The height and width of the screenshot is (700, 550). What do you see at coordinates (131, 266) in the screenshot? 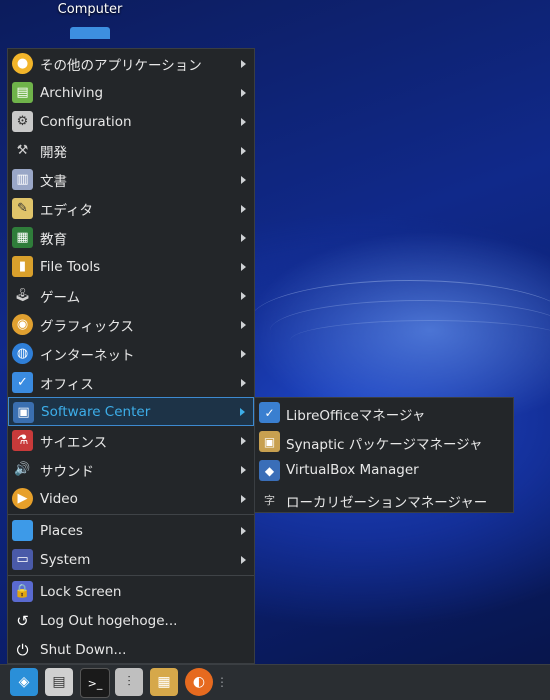
I see `menu-item-file-tools: ▮ File Tools` at bounding box center [131, 266].